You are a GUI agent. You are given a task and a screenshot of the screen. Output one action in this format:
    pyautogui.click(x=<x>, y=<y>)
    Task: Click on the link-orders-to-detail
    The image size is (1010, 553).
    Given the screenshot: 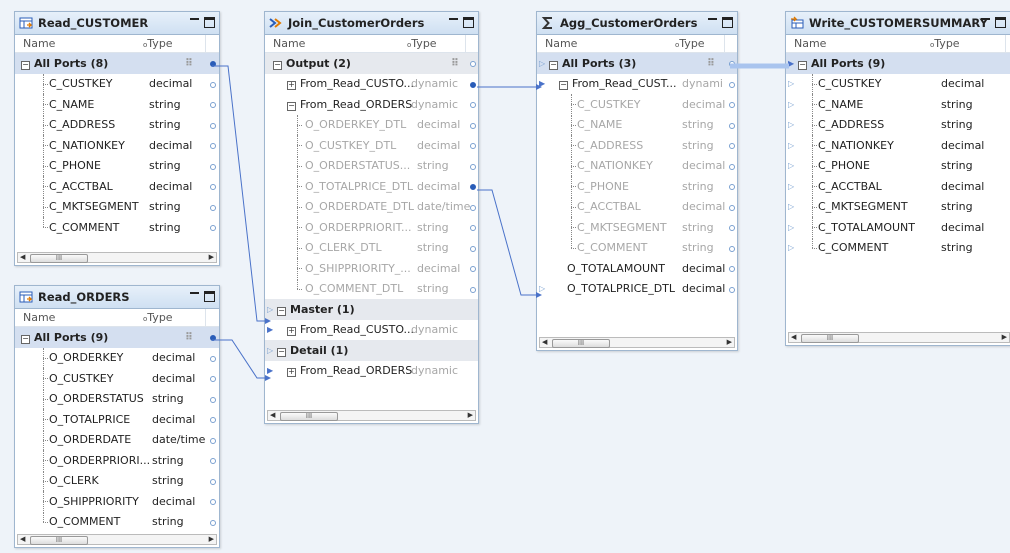 What is the action you would take?
    pyautogui.click(x=241, y=360)
    